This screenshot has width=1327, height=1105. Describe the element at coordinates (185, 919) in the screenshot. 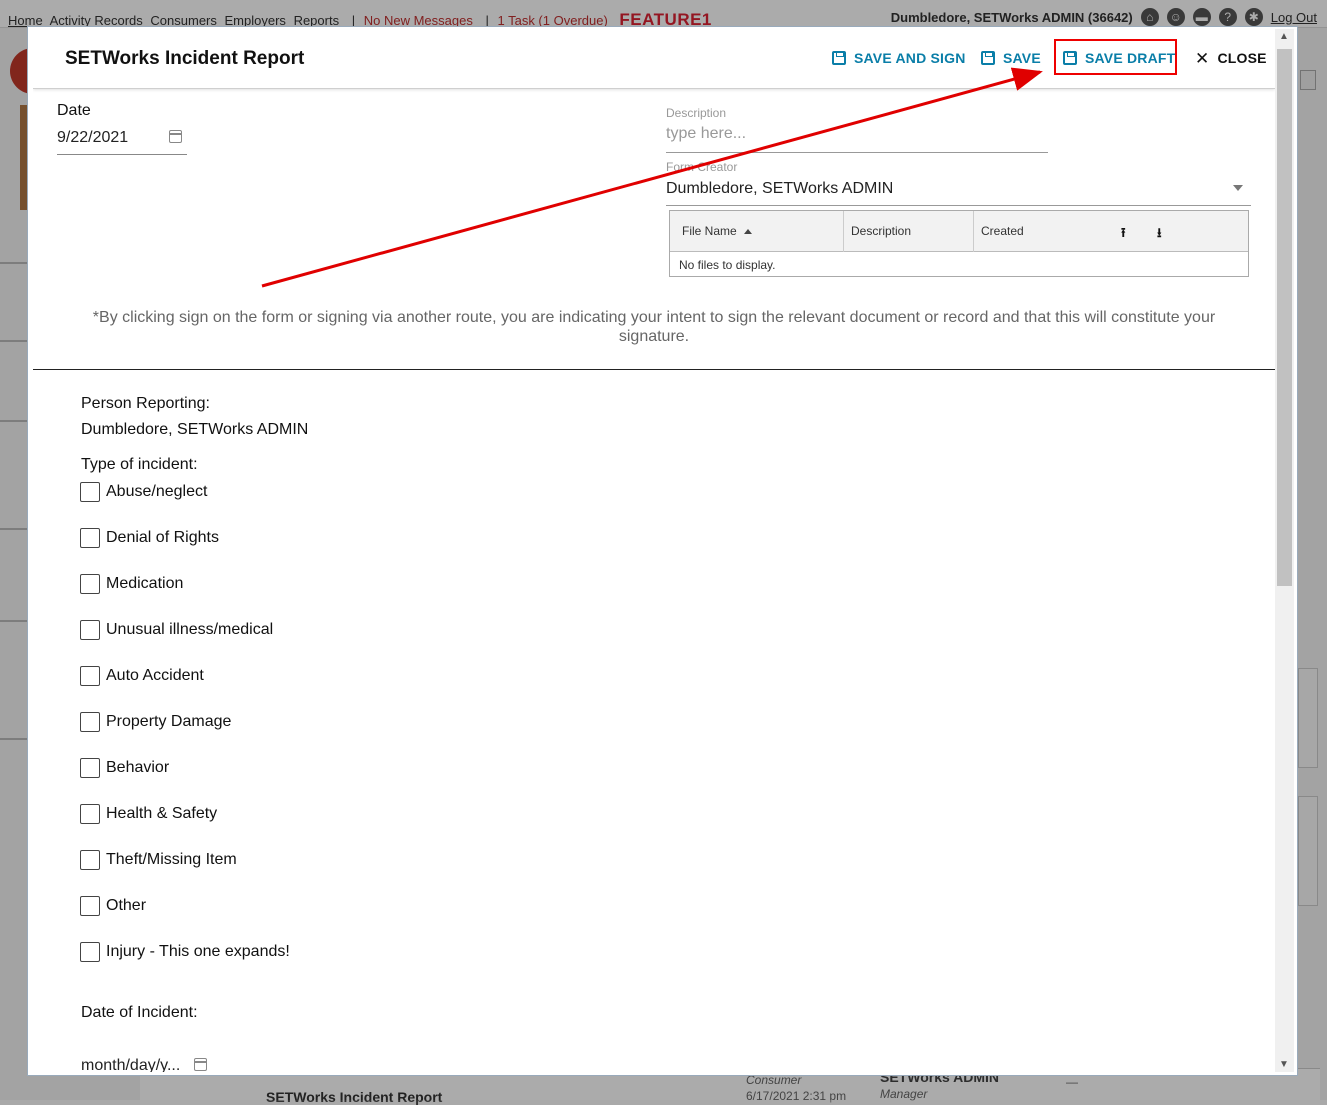

I see `checkbox-other: Other` at that location.